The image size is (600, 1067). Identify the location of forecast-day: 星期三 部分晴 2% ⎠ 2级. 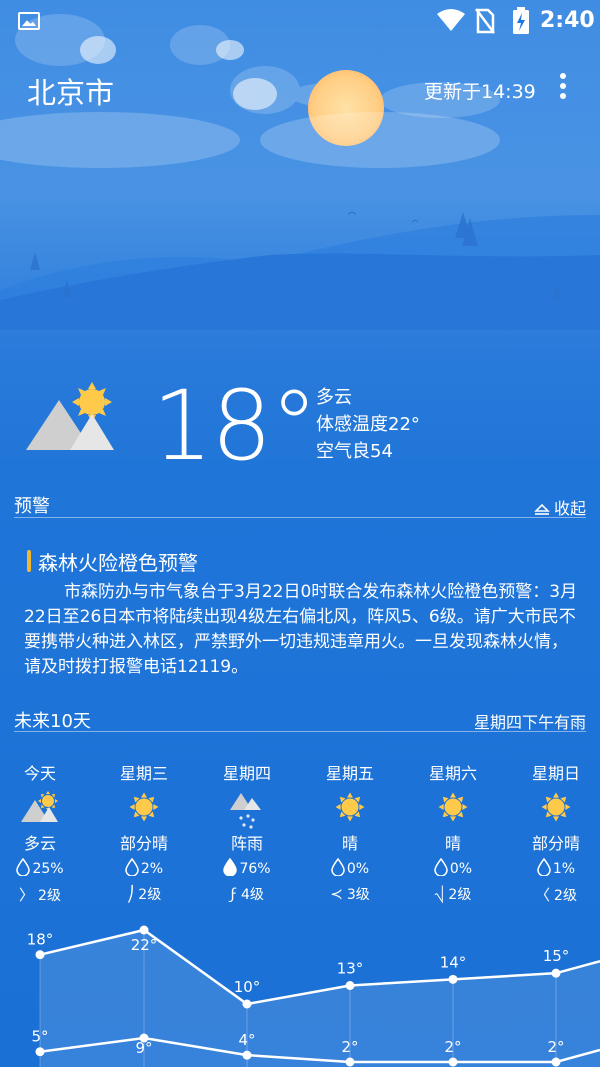
(144, 834).